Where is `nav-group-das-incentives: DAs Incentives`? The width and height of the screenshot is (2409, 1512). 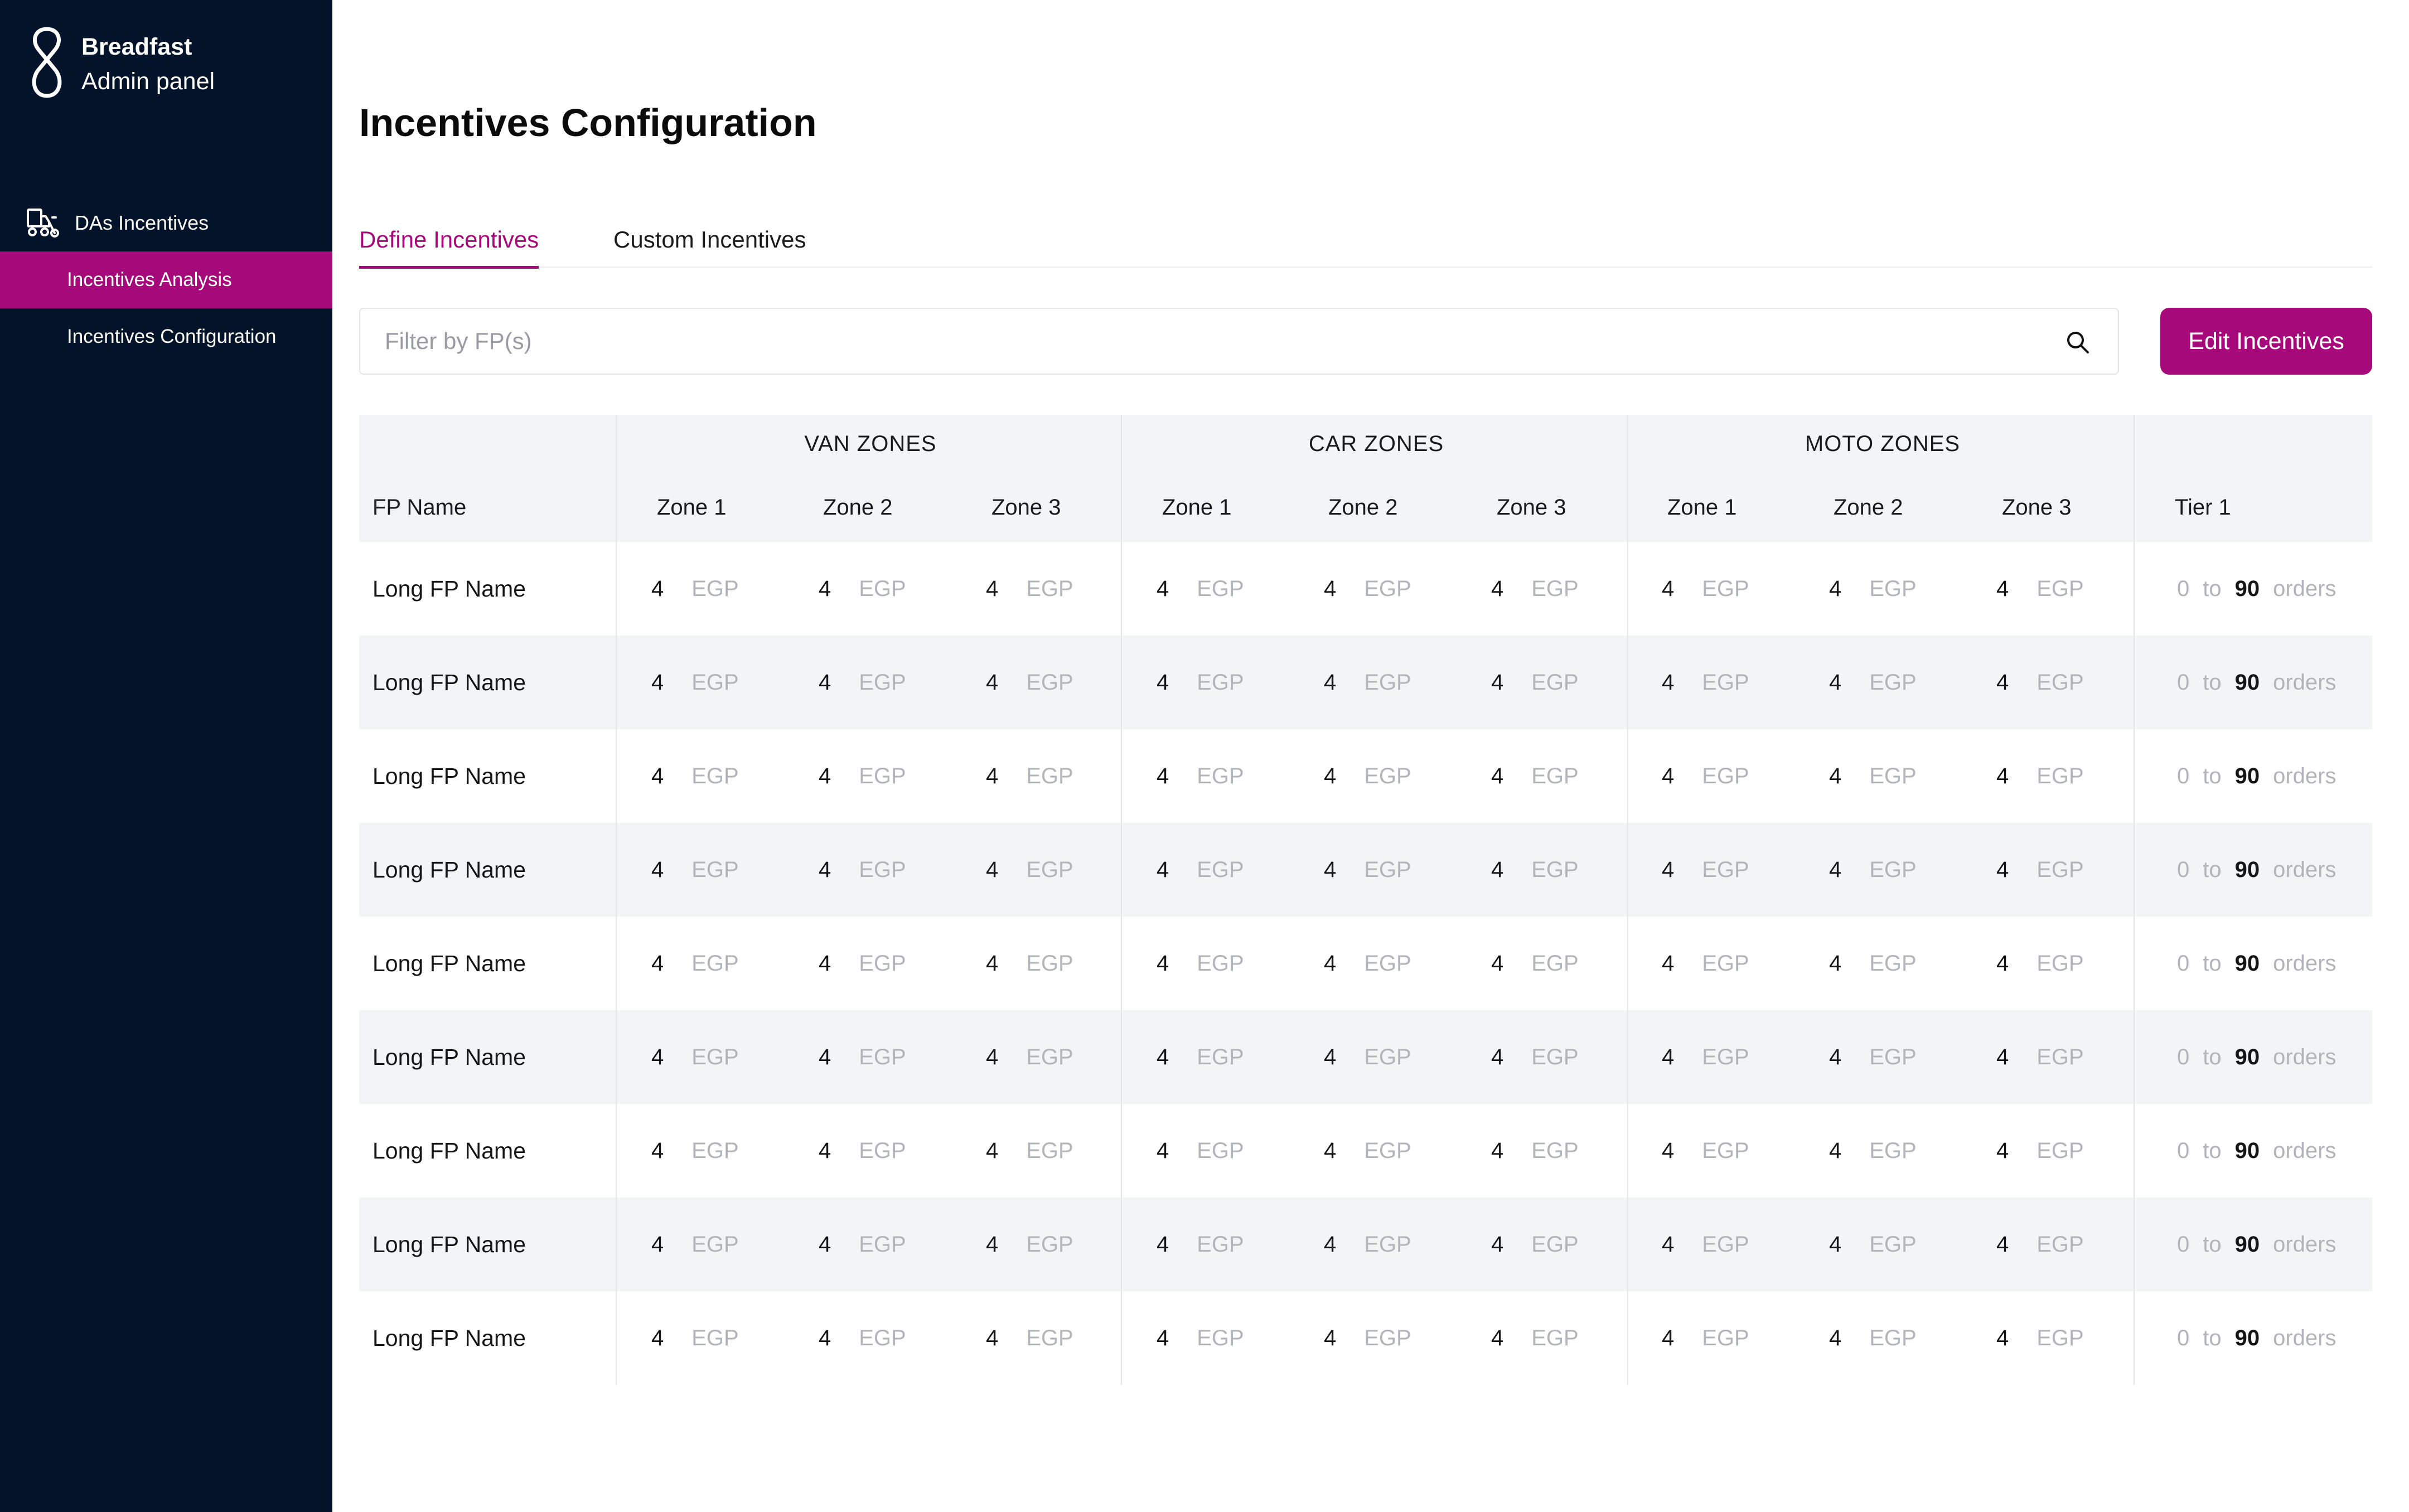 nav-group-das-incentives: DAs Incentives is located at coordinates (118, 223).